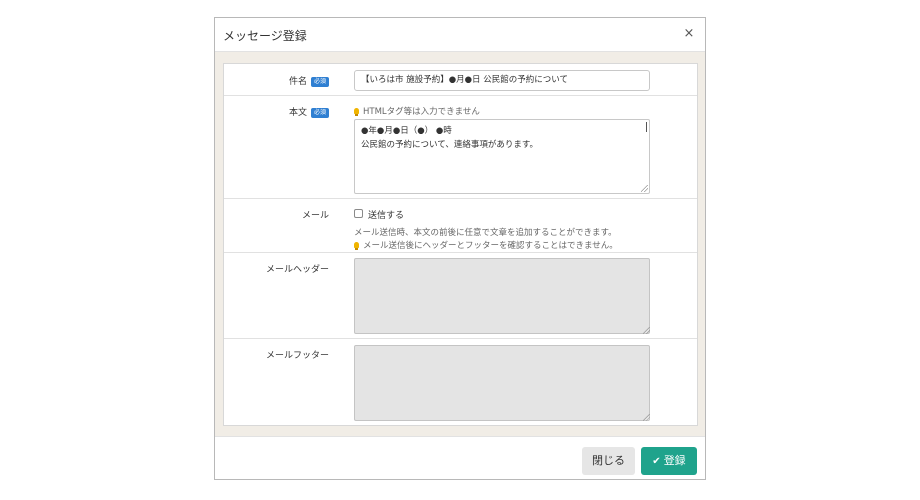 The image size is (920, 500). Describe the element at coordinates (656, 461) in the screenshot. I see `check-icon: ✔` at that location.